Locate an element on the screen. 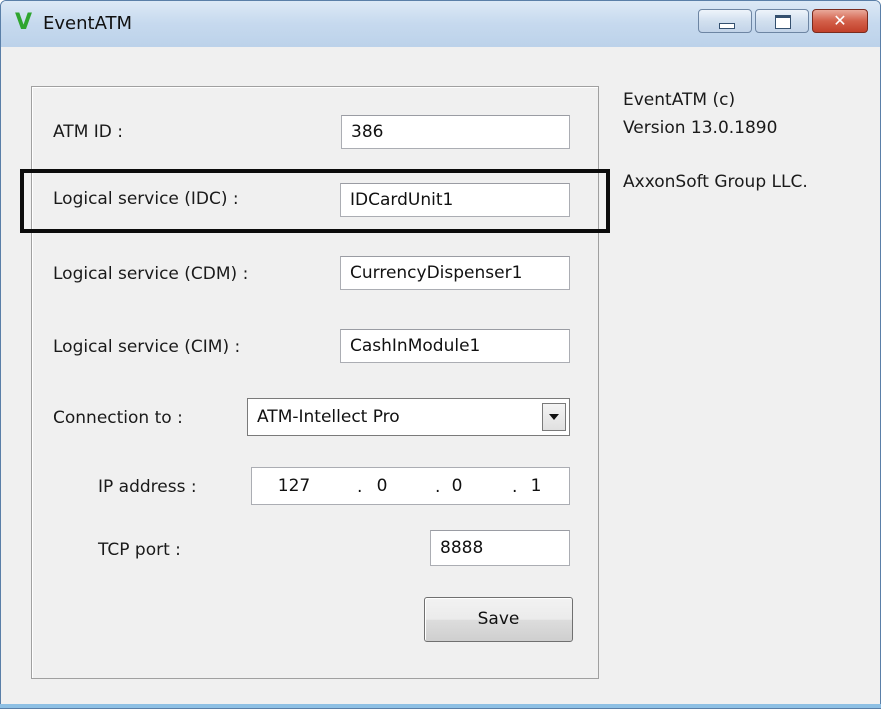 The image size is (881, 709). connection-to-select: ATM-Intellect Pro is located at coordinates (408, 417).